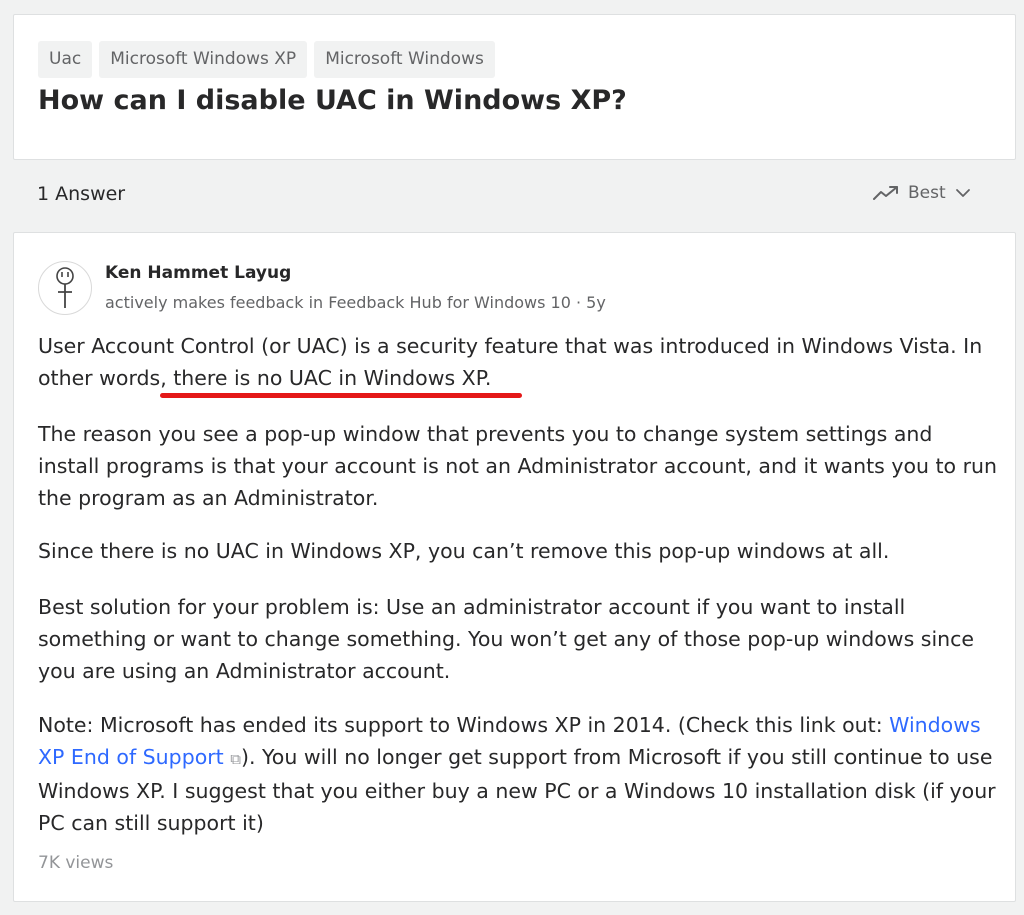  What do you see at coordinates (65, 59) in the screenshot?
I see `topic-tag-uac: Uac` at bounding box center [65, 59].